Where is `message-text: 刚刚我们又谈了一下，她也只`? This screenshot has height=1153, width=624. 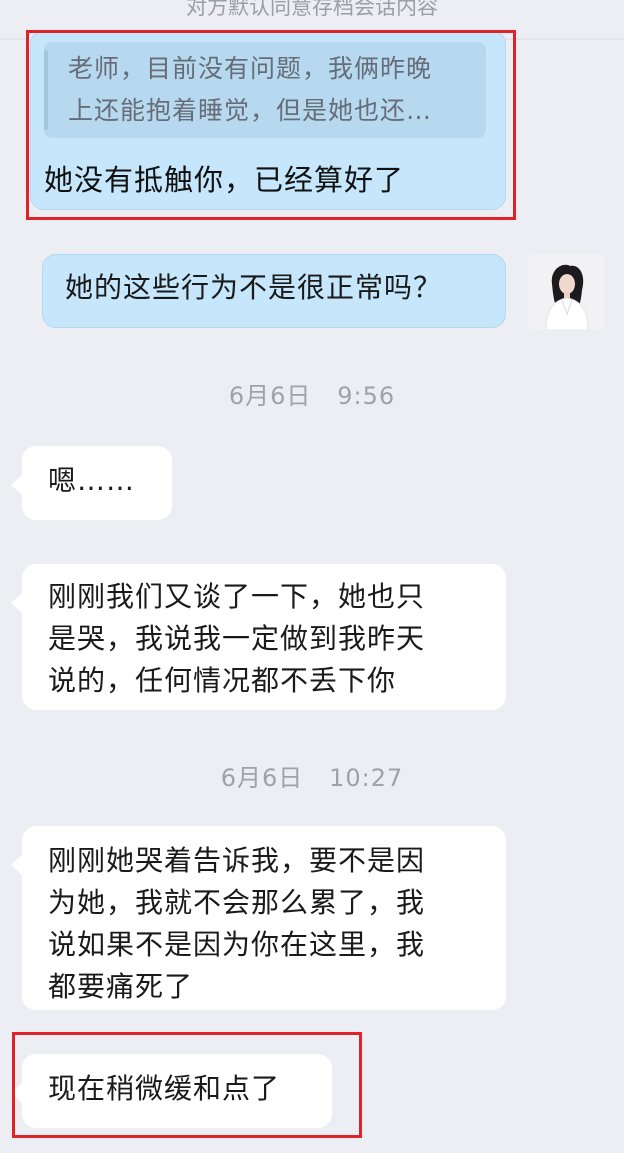
message-text: 刚刚我们又谈了一下，她也只 is located at coordinates (237, 596).